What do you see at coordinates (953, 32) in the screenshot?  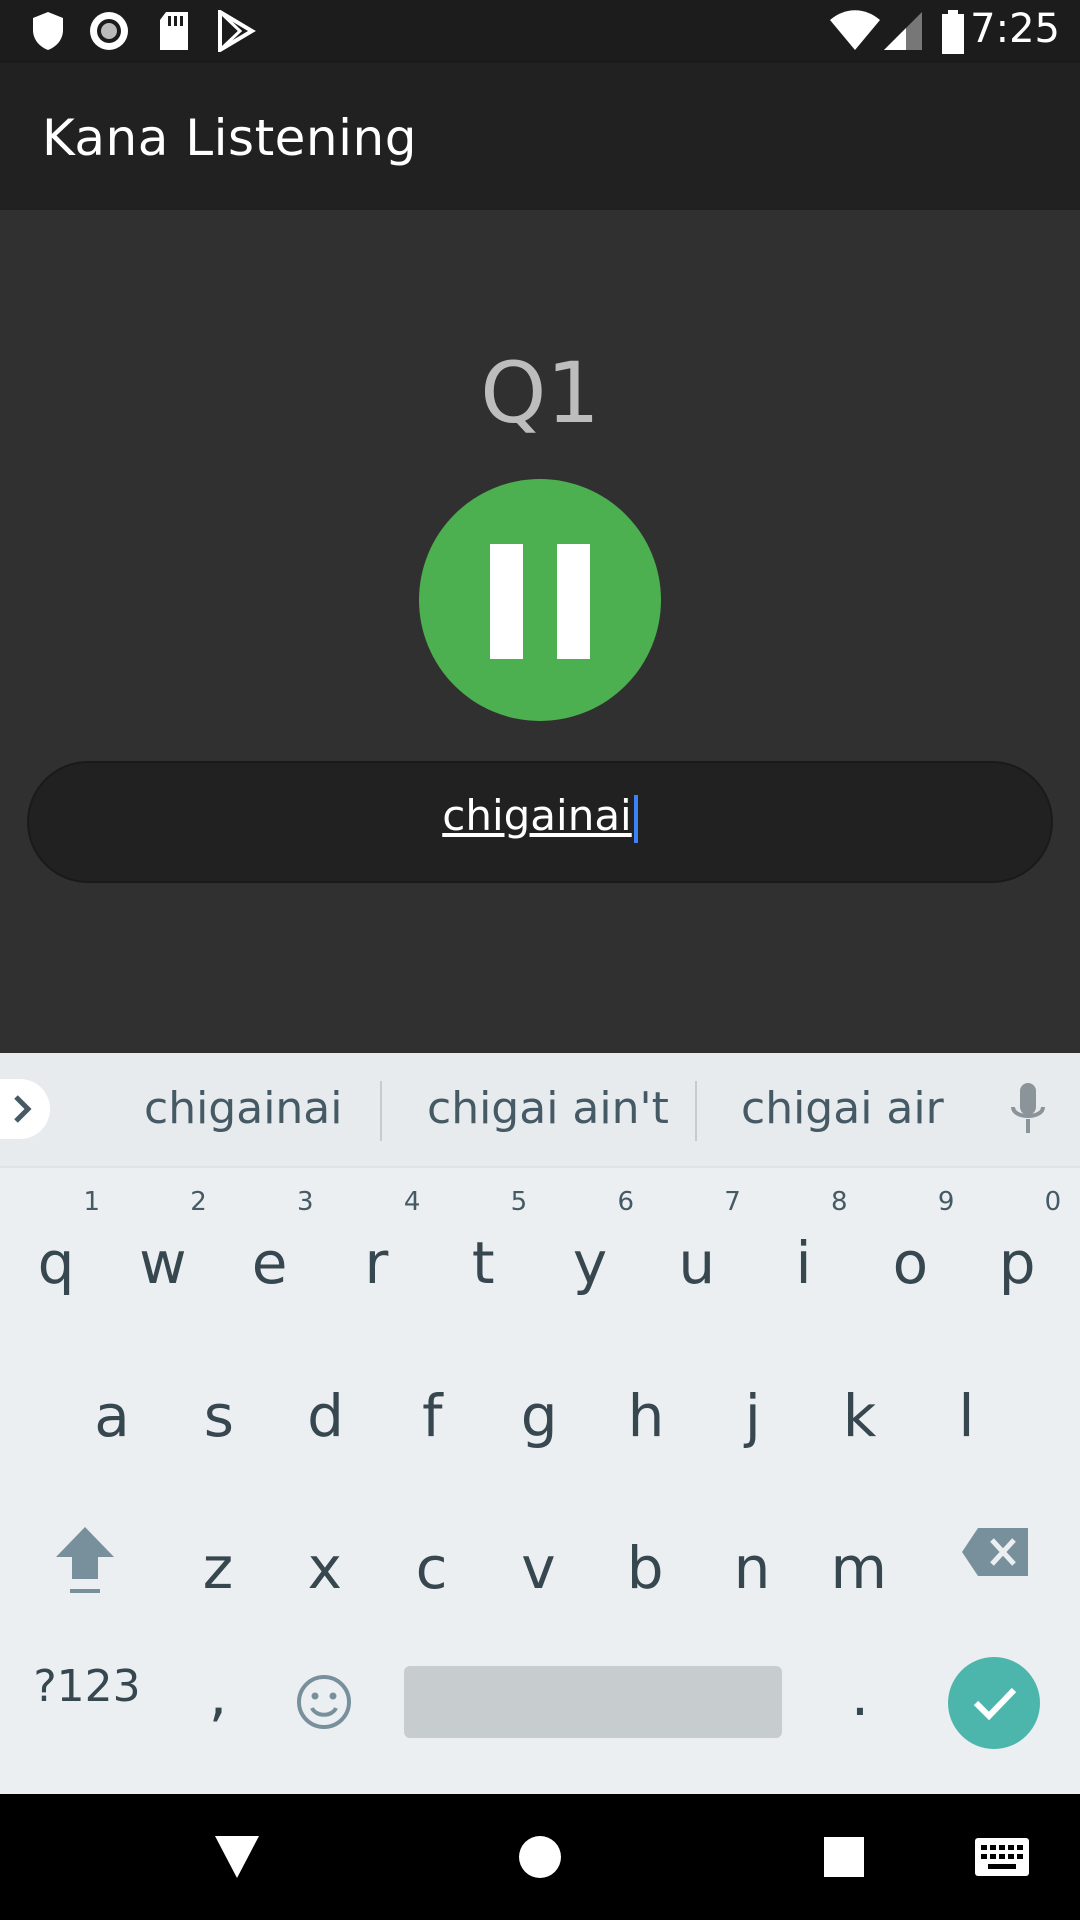 I see `battery-icon` at bounding box center [953, 32].